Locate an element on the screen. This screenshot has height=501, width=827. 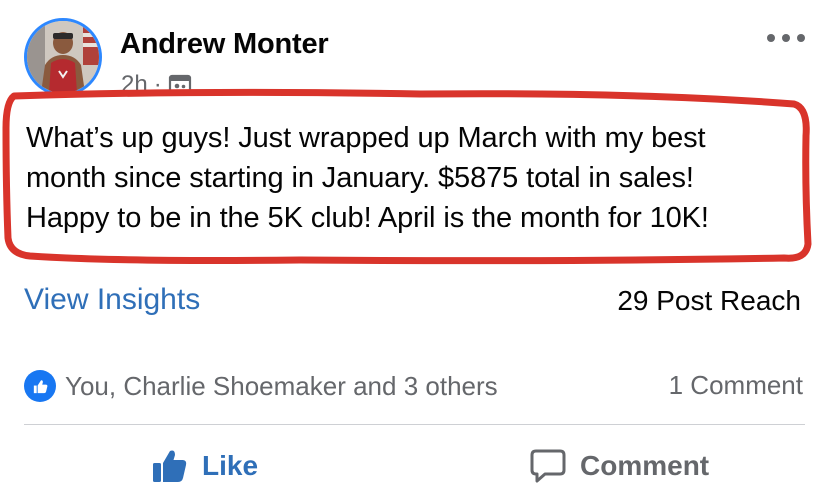
actions-divider is located at coordinates (414, 424).